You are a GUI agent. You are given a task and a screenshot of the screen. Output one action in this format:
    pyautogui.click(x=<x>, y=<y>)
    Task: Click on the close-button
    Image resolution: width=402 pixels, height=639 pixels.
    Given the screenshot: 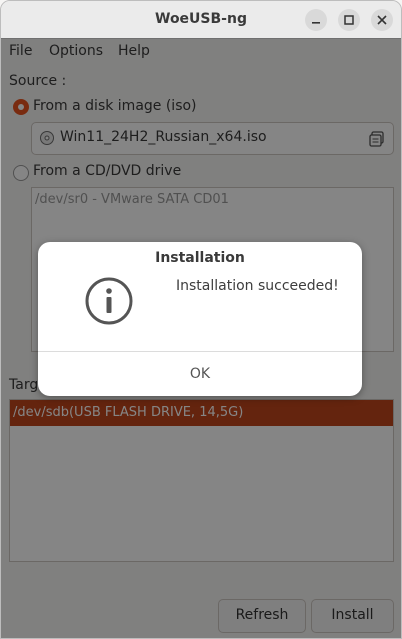 What is the action you would take?
    pyautogui.click(x=382, y=20)
    